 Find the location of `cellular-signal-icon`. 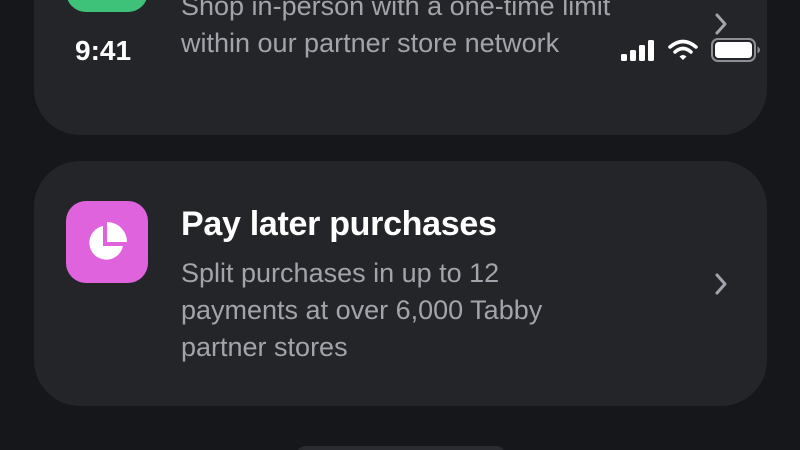

cellular-signal-icon is located at coordinates (637, 50).